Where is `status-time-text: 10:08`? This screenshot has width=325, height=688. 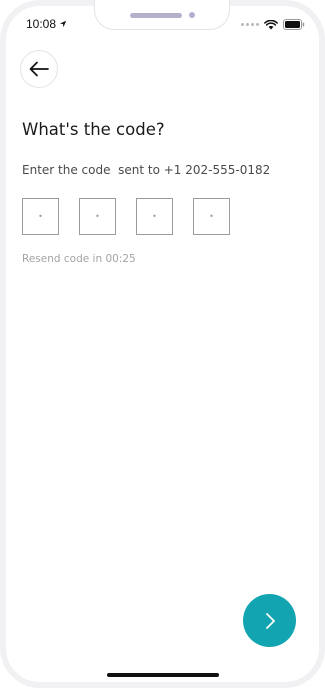
status-time-text: 10:08 is located at coordinates (41, 24).